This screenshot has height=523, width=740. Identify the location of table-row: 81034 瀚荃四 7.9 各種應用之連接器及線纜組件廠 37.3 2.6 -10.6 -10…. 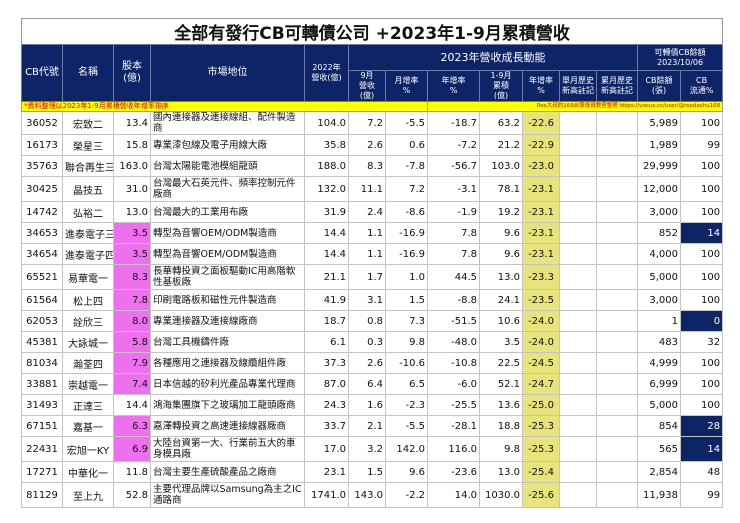
(372, 363).